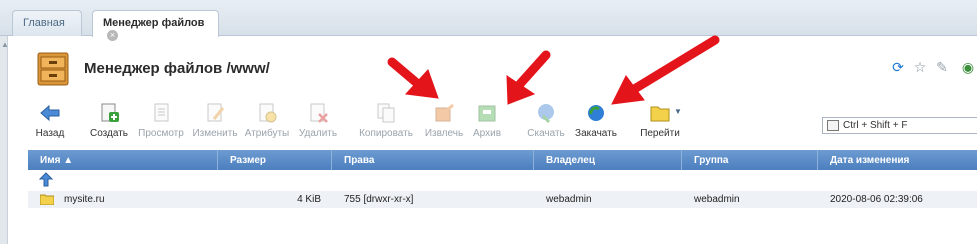  Describe the element at coordinates (711, 160) in the screenshot. I see `column-group-label: Группа` at that location.